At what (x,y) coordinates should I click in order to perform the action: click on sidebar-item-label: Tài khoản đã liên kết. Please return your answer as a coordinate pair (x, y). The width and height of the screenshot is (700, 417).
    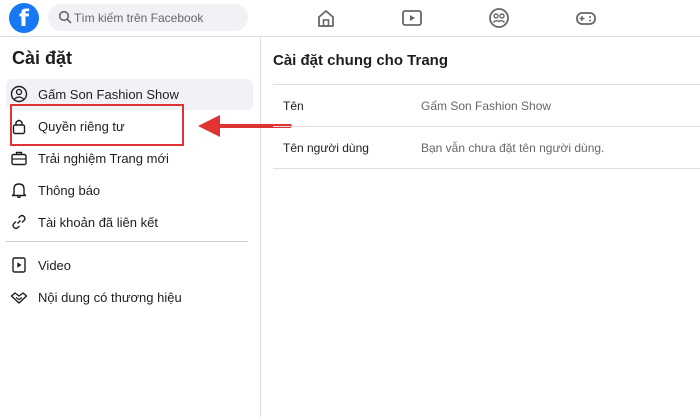
    Looking at the image, I should click on (98, 222).